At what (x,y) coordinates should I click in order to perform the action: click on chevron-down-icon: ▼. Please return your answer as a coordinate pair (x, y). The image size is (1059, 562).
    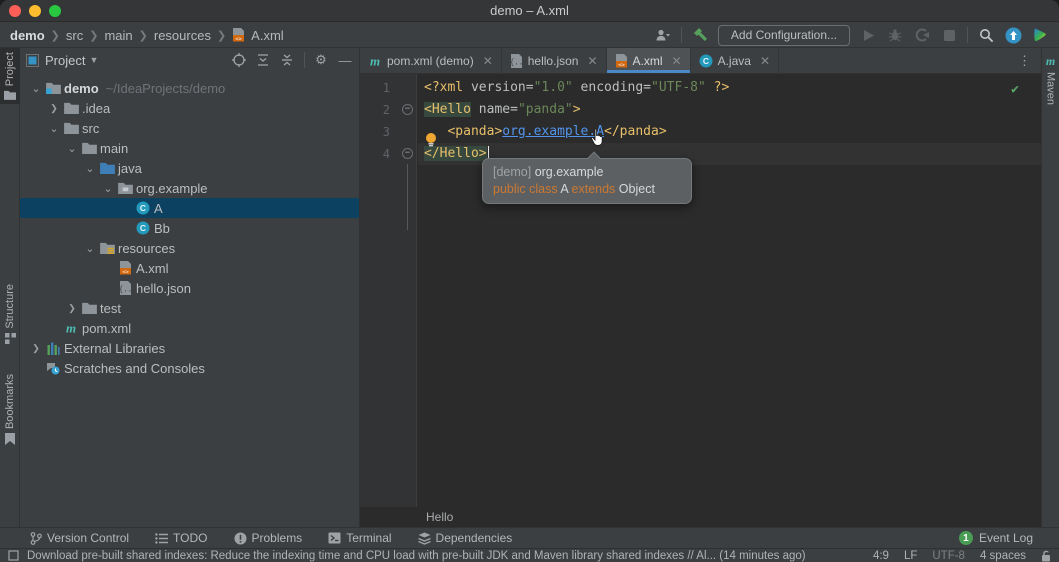
    Looking at the image, I should click on (93, 60).